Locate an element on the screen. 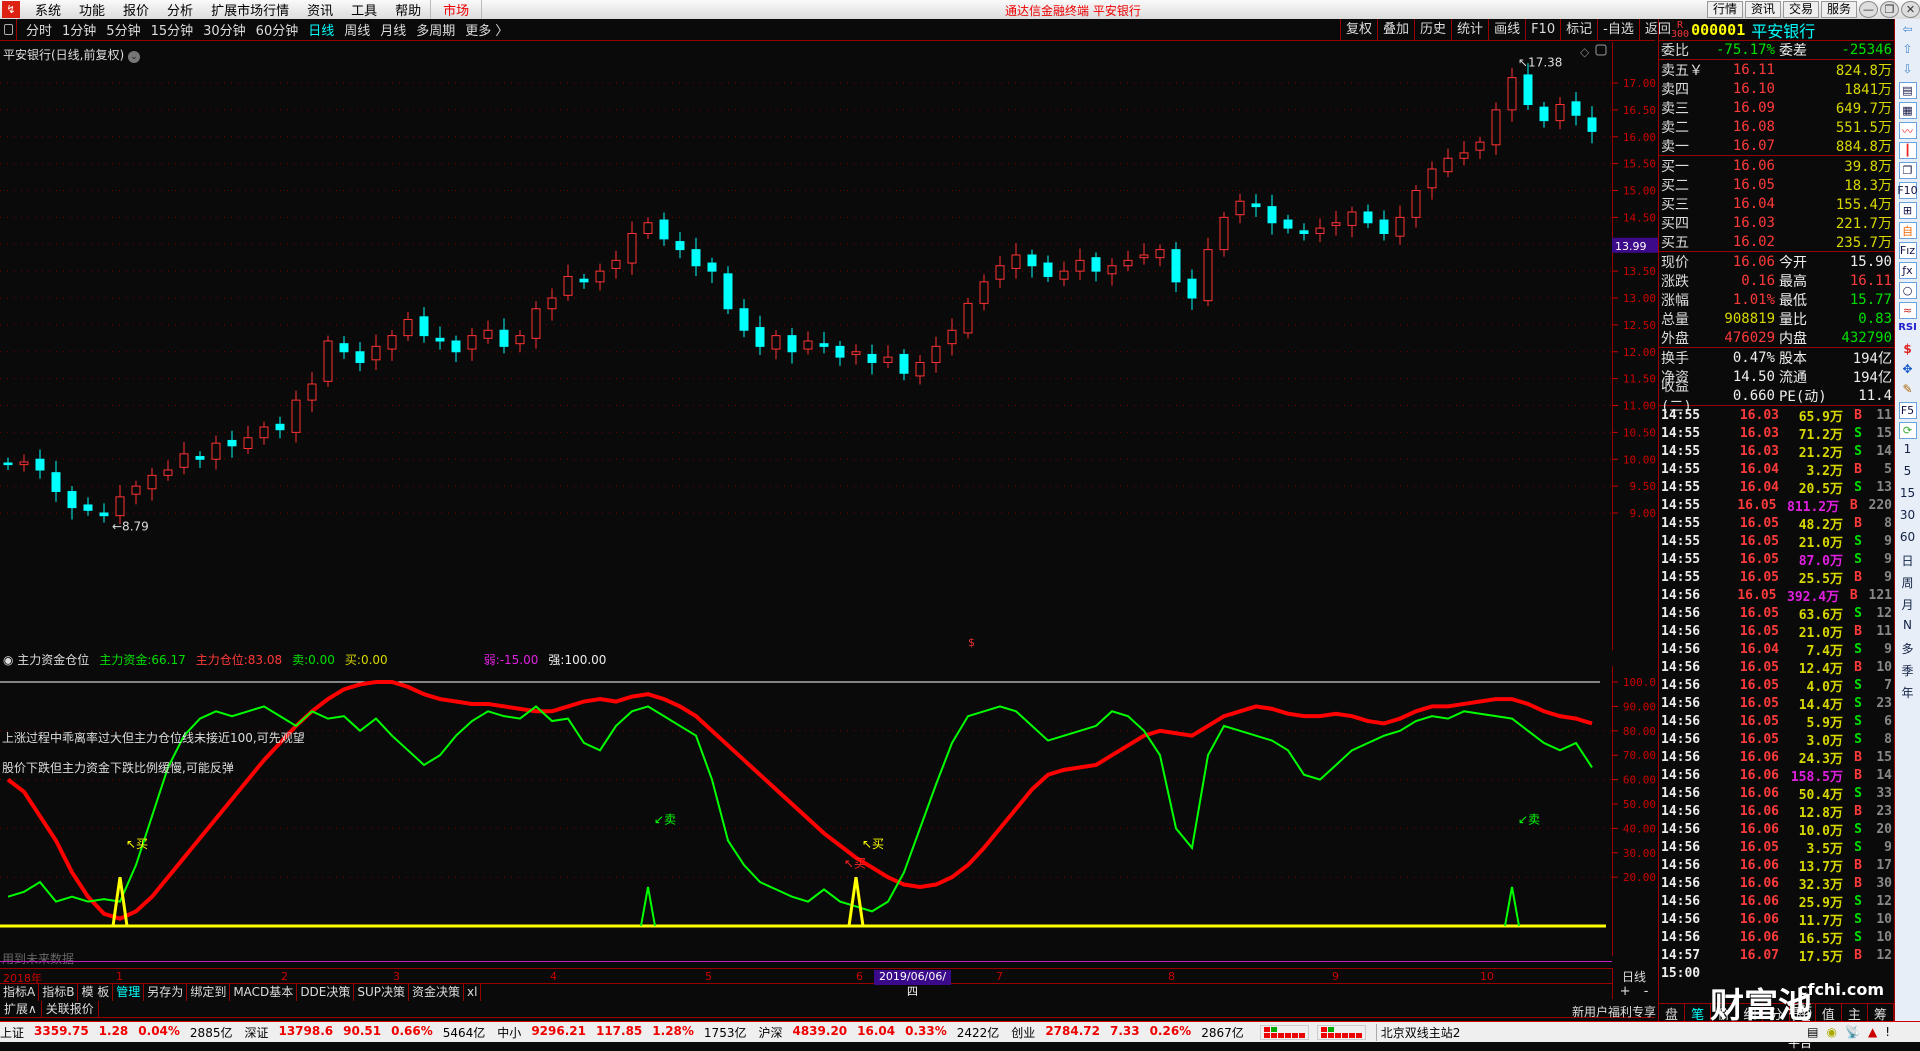  f10-button: F10 is located at coordinates (1542, 30).